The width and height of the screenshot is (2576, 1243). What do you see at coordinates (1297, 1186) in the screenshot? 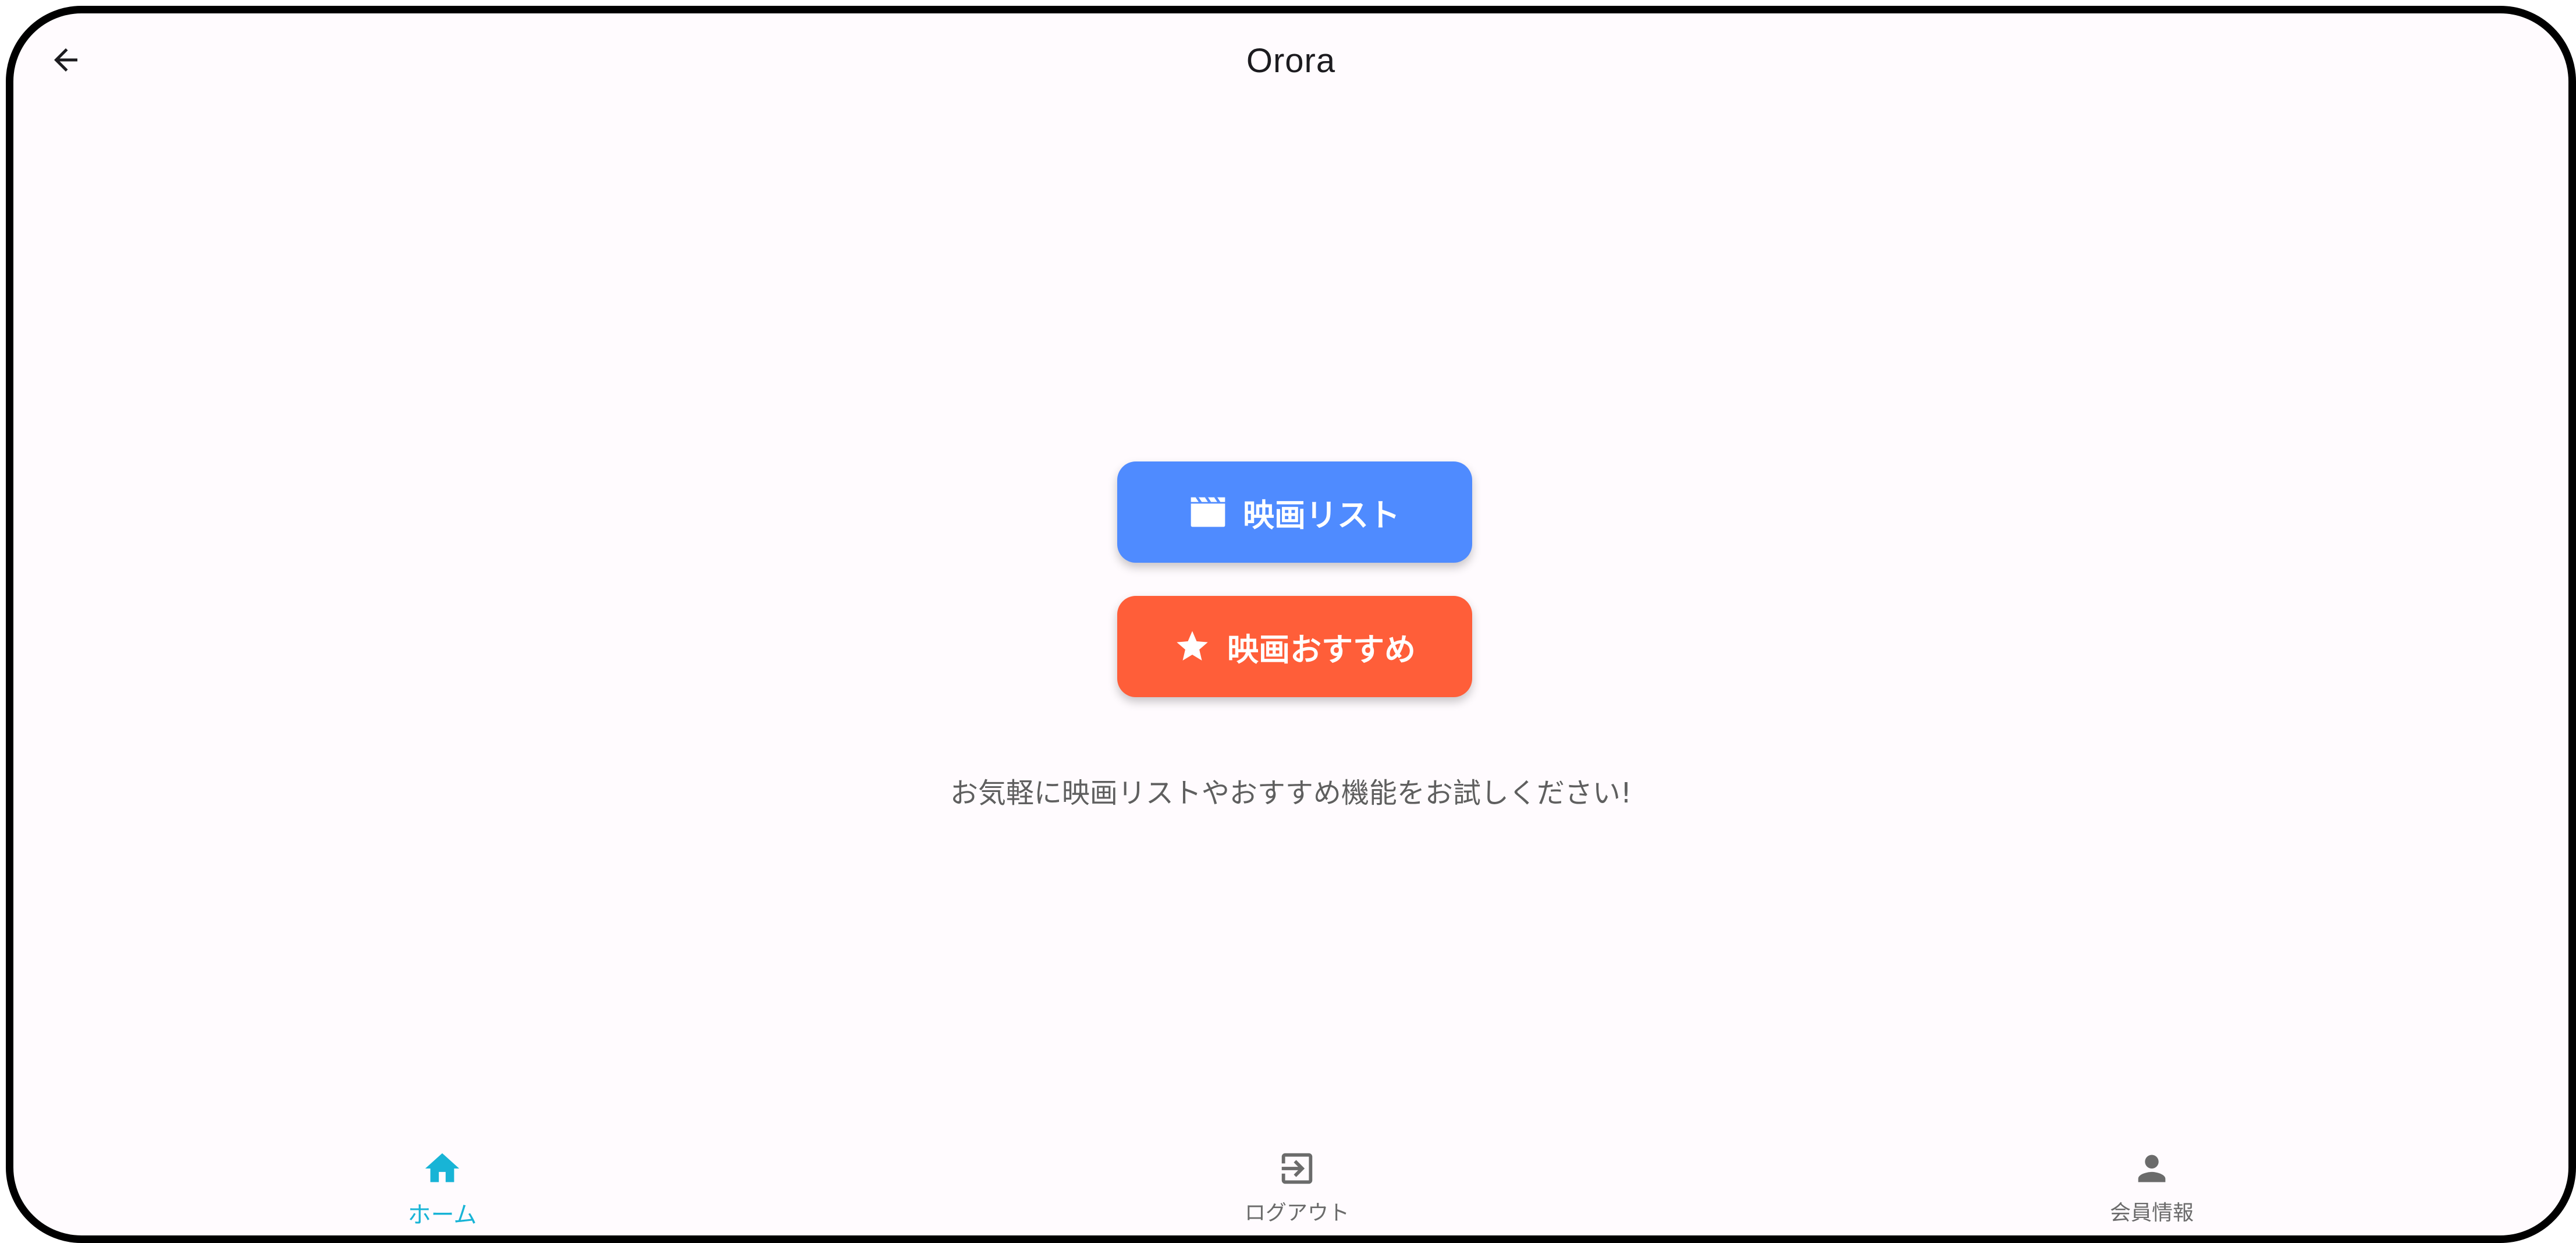
I see `nav-item-logout: ログアウト` at bounding box center [1297, 1186].